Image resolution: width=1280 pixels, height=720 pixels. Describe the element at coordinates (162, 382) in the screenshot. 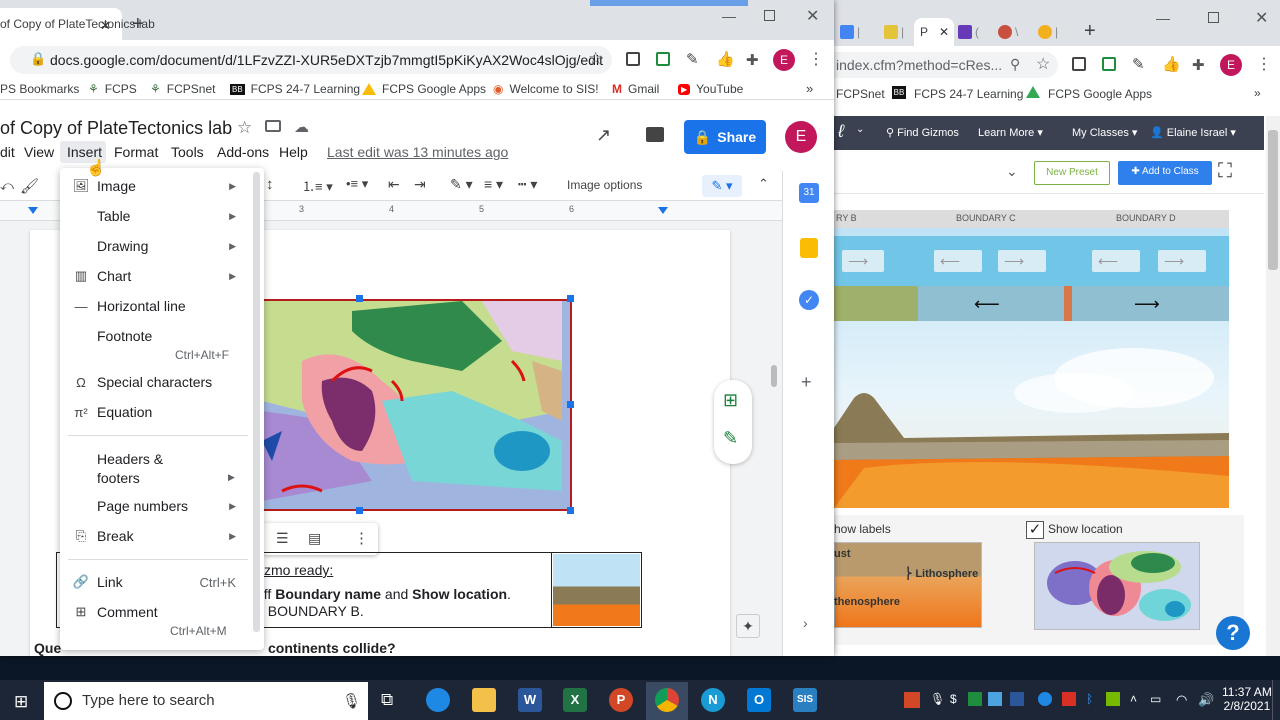

I see `insert-special-characters: Ω Special characters` at that location.